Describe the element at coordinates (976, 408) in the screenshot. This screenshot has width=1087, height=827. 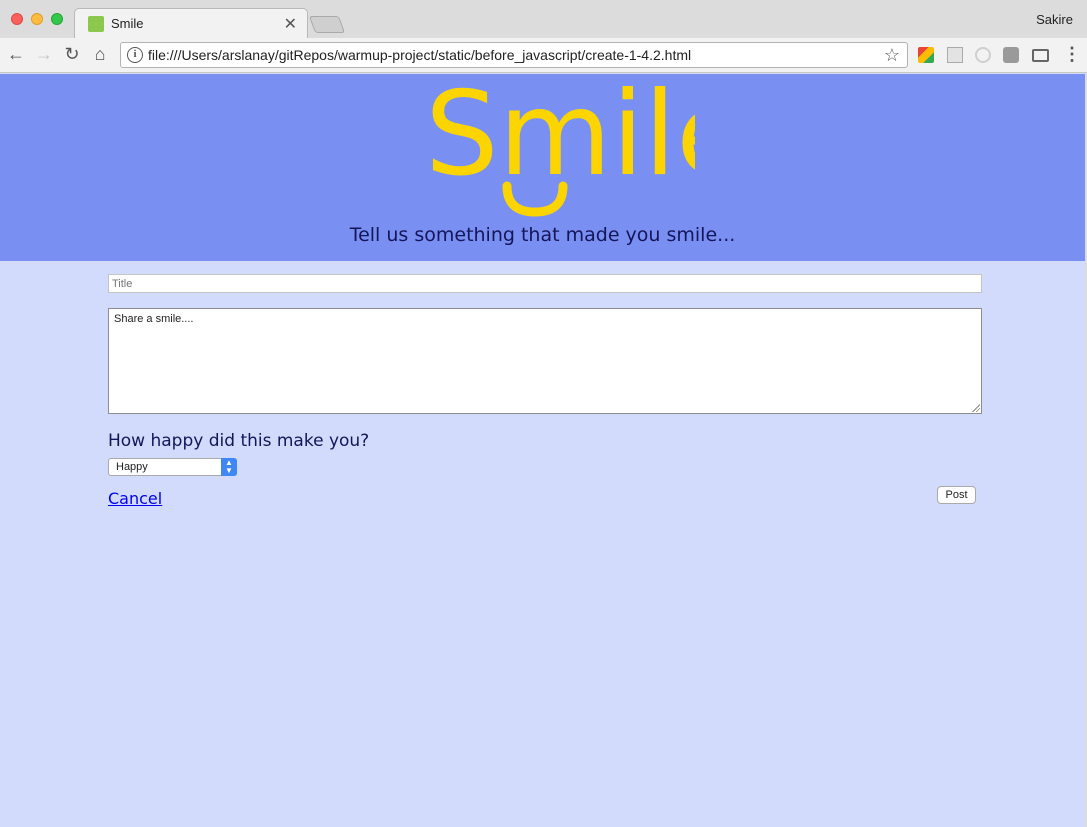
I see `resize-handle-icon` at that location.